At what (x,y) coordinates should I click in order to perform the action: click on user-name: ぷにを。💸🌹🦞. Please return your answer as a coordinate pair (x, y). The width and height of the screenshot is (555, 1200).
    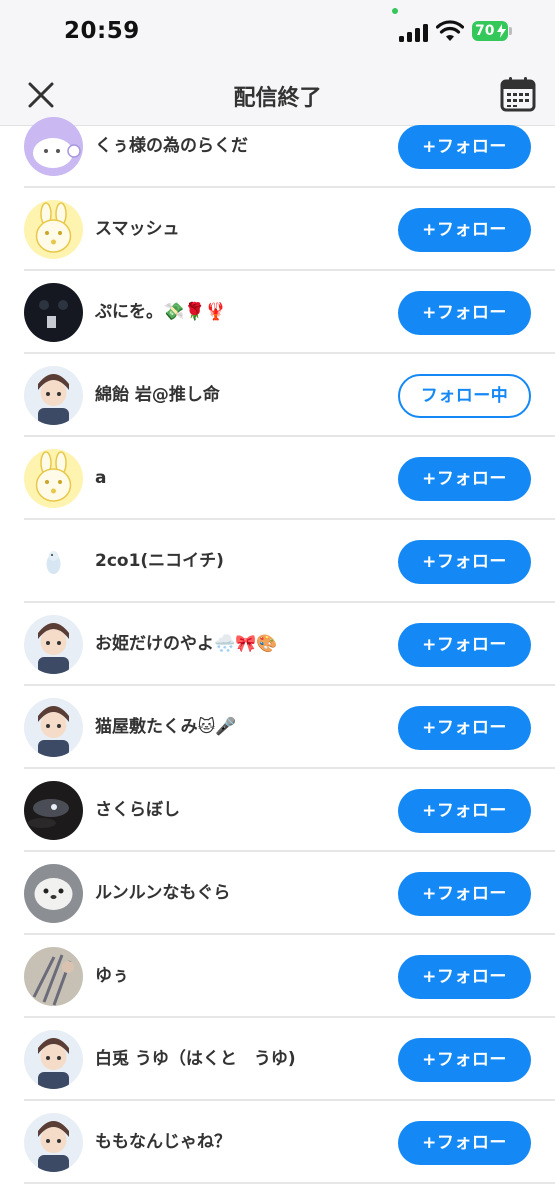
    Looking at the image, I should click on (161, 312).